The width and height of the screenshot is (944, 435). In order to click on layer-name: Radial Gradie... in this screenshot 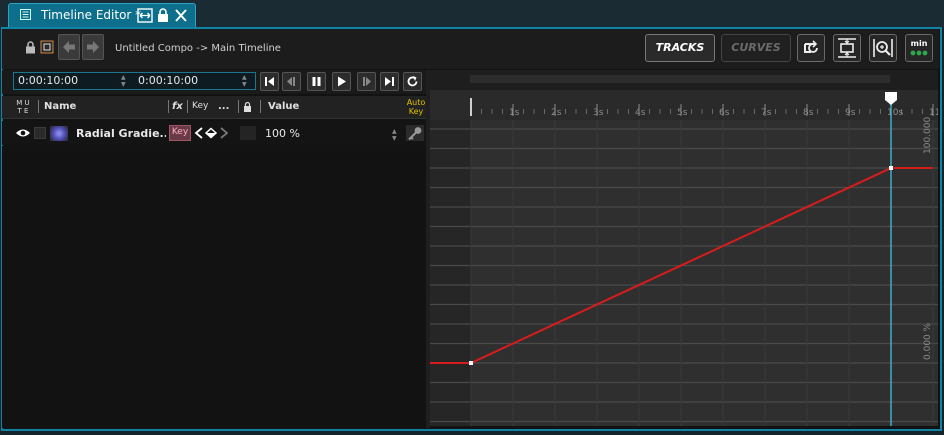, I will do `click(121, 133)`.